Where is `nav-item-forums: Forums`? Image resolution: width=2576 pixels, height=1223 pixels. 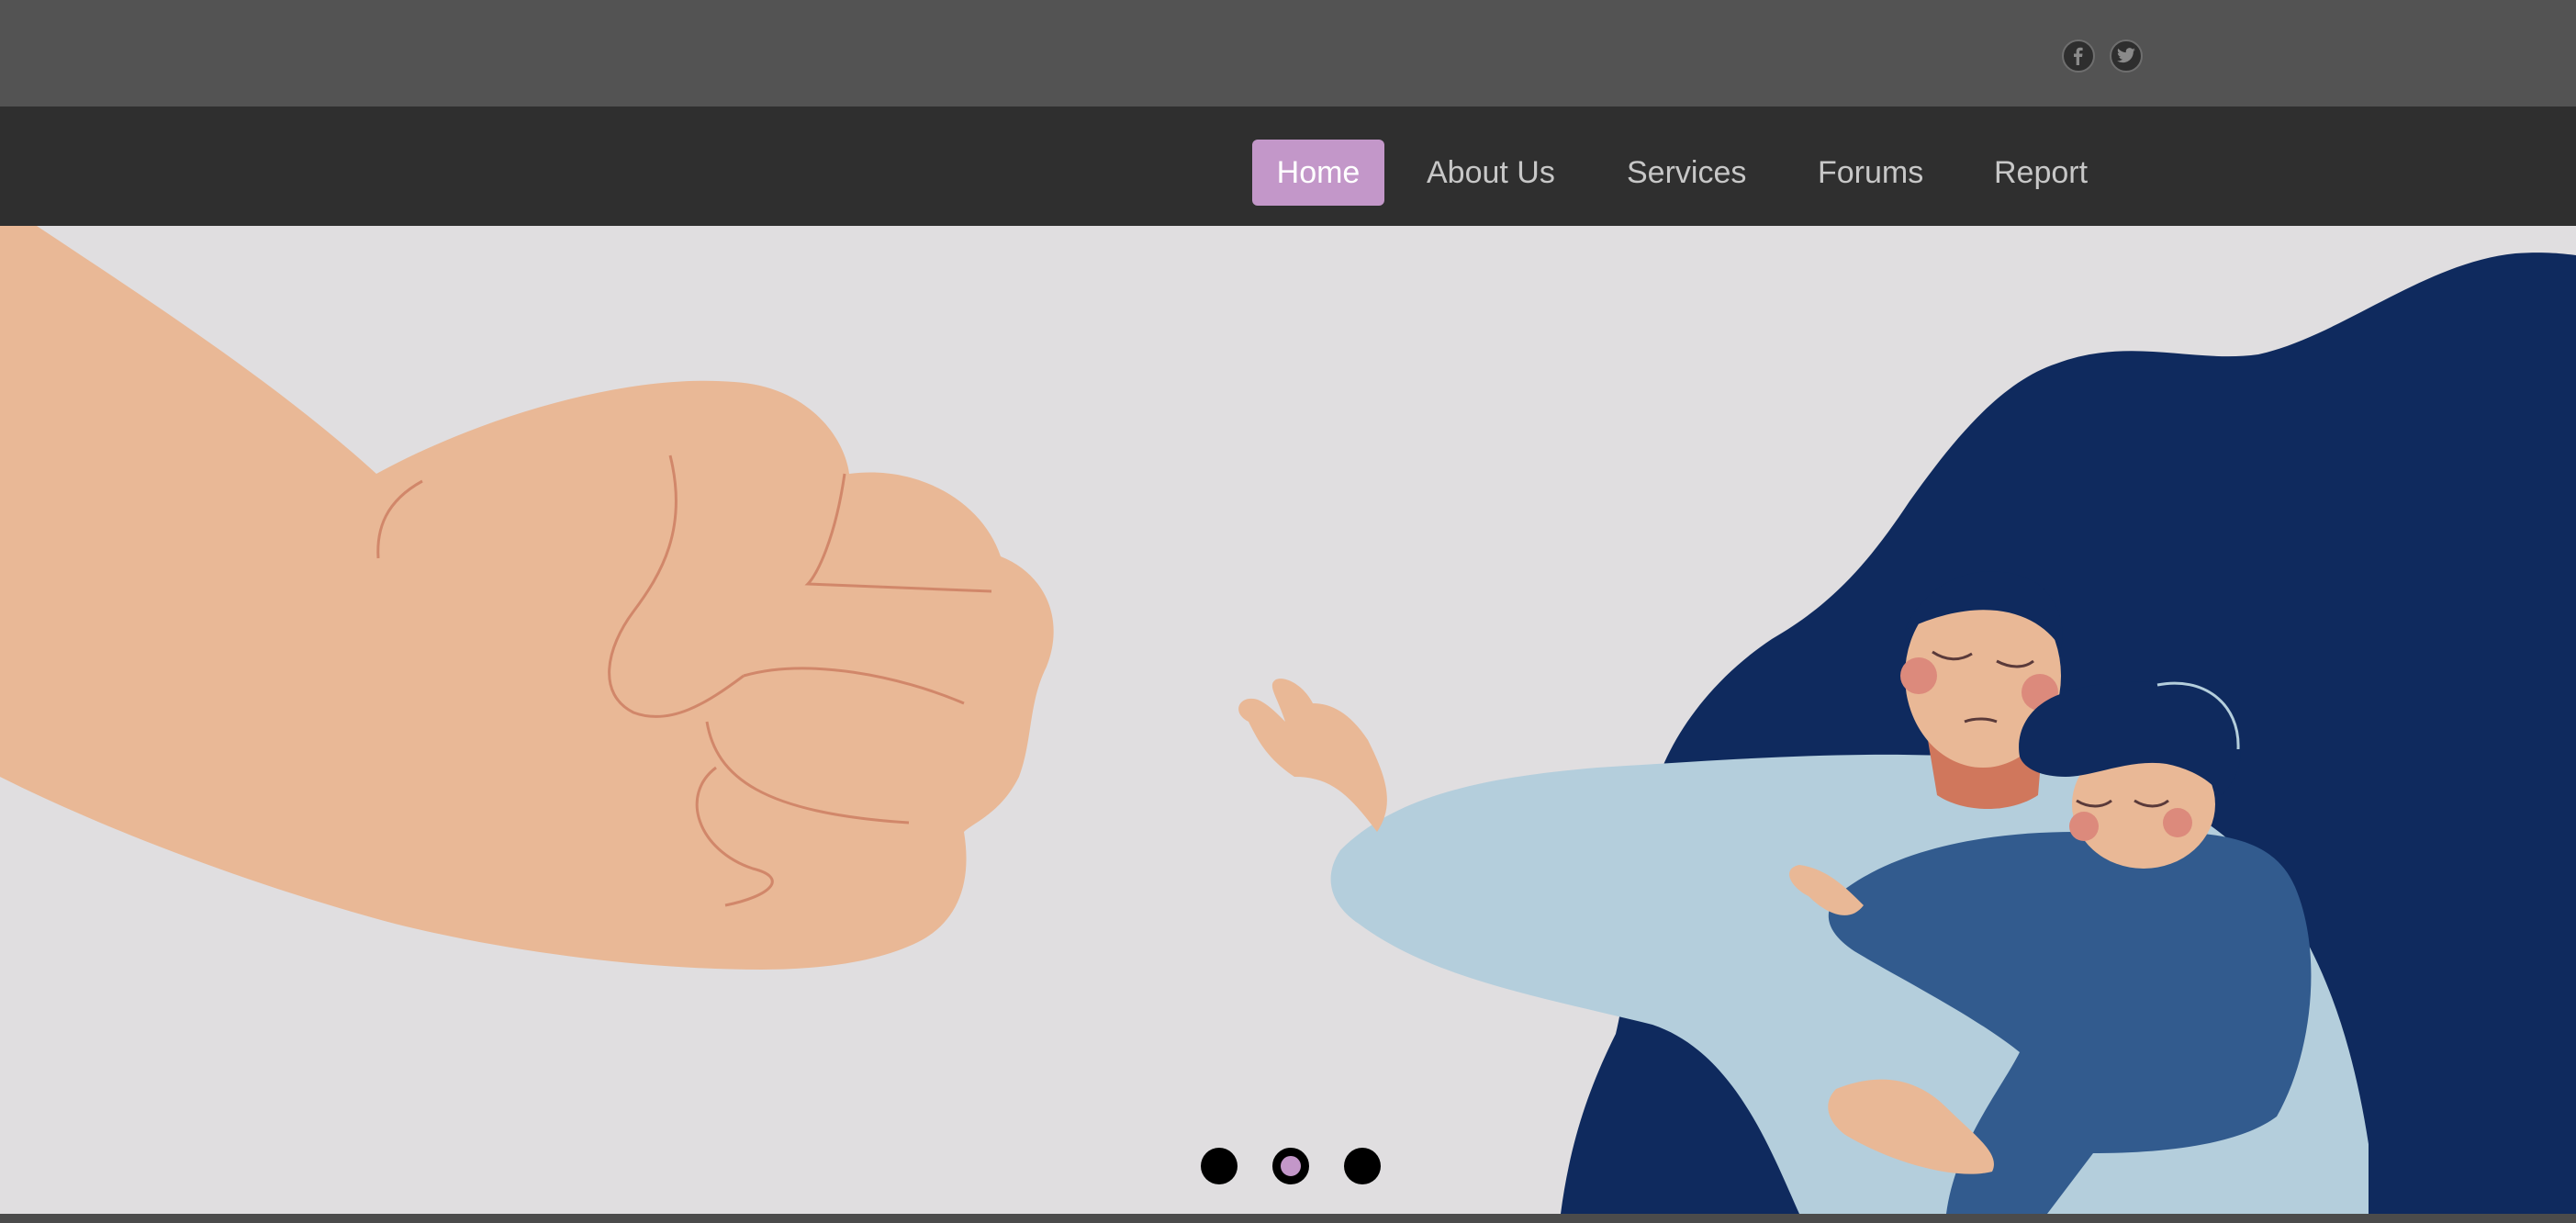
nav-item-forums: Forums is located at coordinates (1870, 173).